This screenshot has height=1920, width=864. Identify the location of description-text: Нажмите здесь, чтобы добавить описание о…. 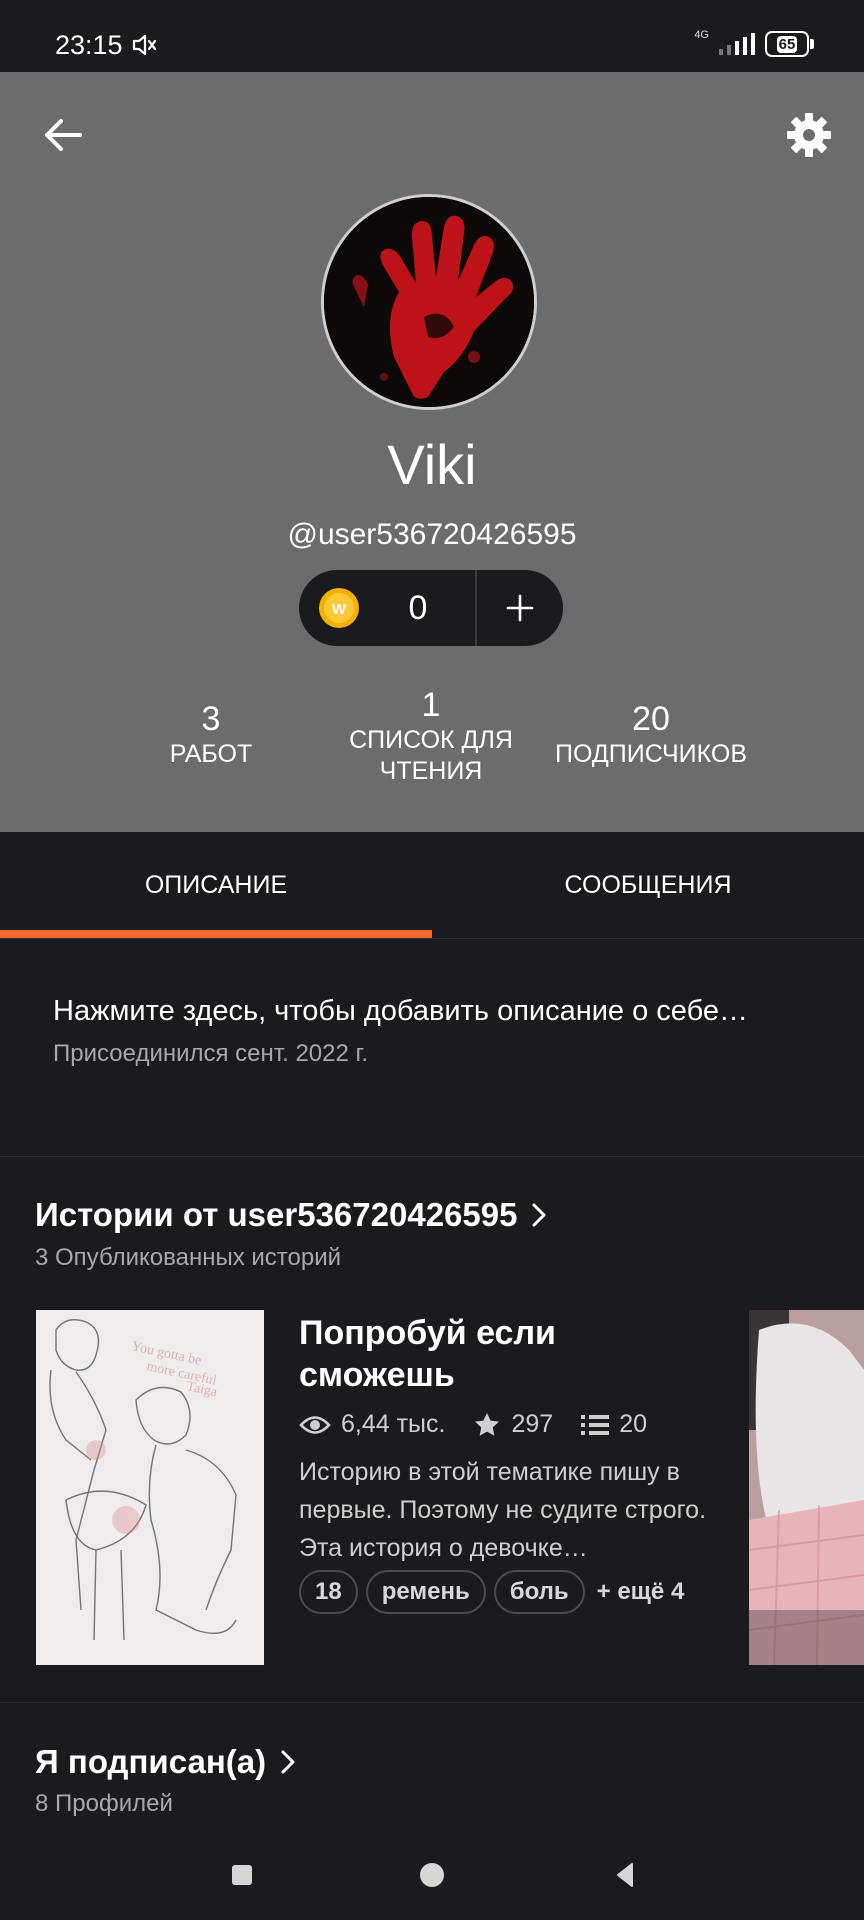
(401, 1011).